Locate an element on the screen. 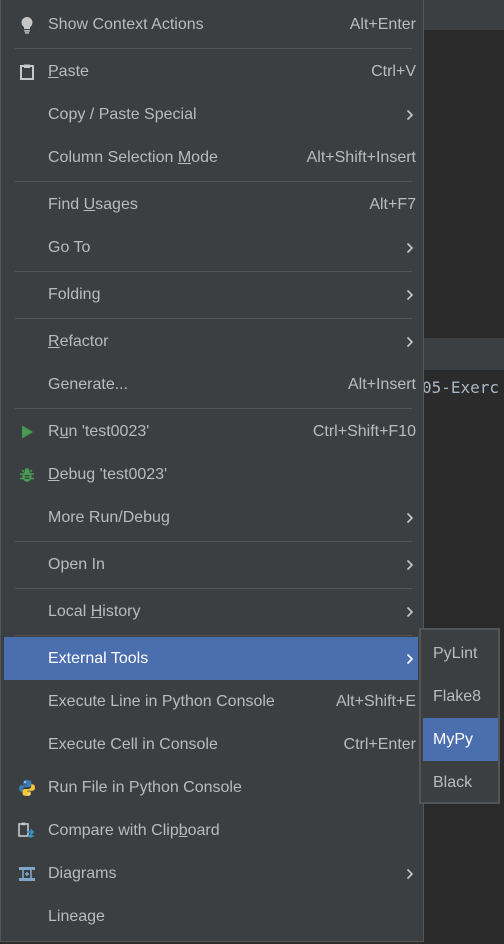 The image size is (504, 944). menu-item-label: Lineage is located at coordinates (76, 916).